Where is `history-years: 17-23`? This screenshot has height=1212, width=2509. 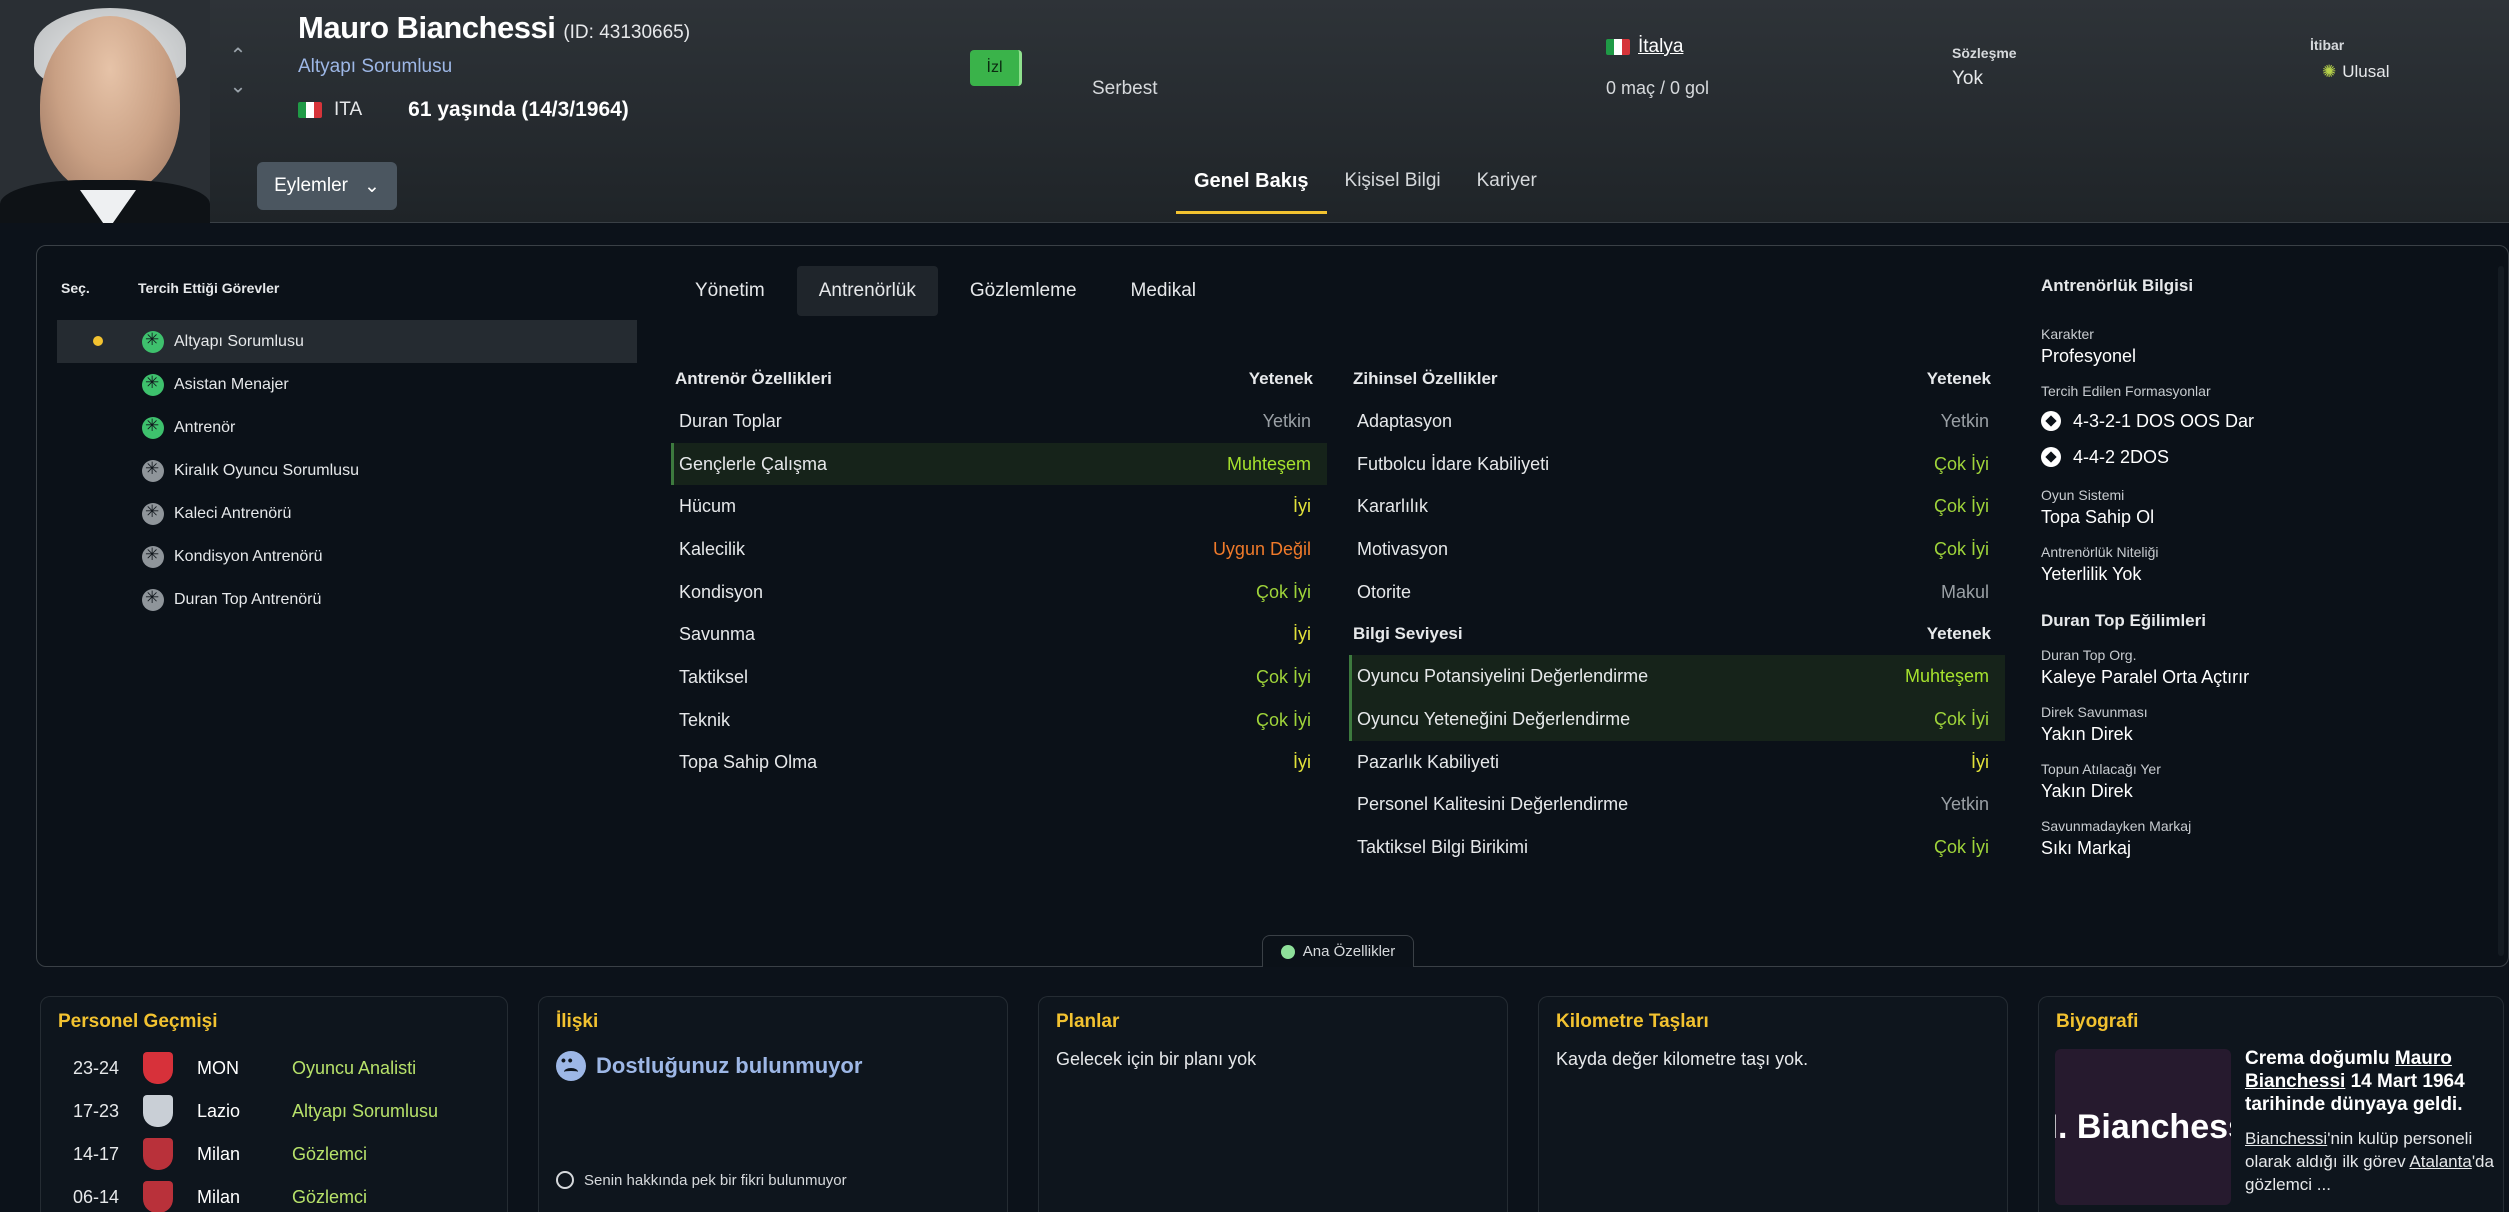 history-years: 17-23 is located at coordinates (96, 1110).